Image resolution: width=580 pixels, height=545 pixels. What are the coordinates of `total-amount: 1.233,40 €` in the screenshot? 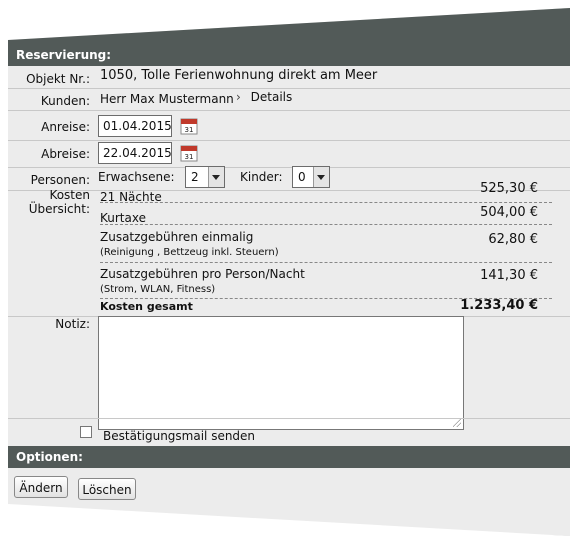 It's located at (499, 305).